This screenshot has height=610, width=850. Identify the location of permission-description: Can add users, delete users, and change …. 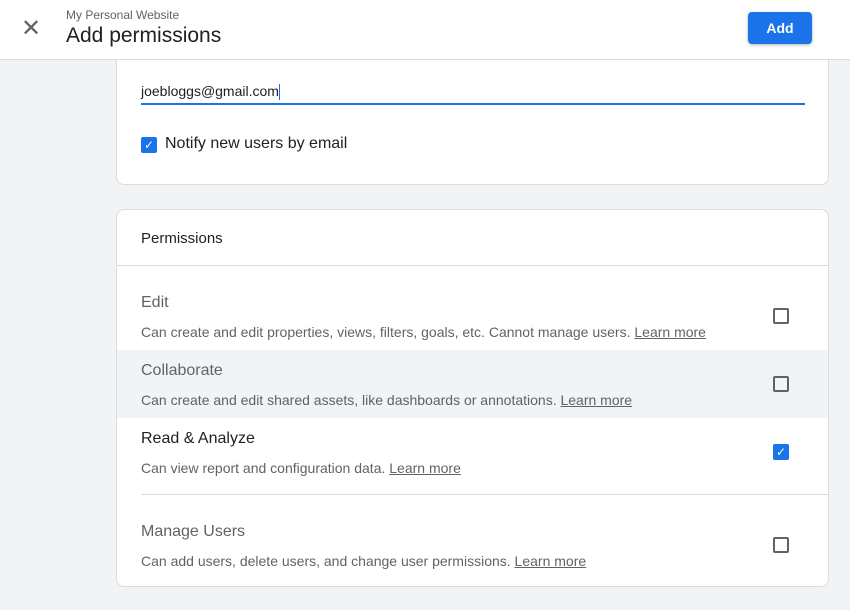
(364, 561).